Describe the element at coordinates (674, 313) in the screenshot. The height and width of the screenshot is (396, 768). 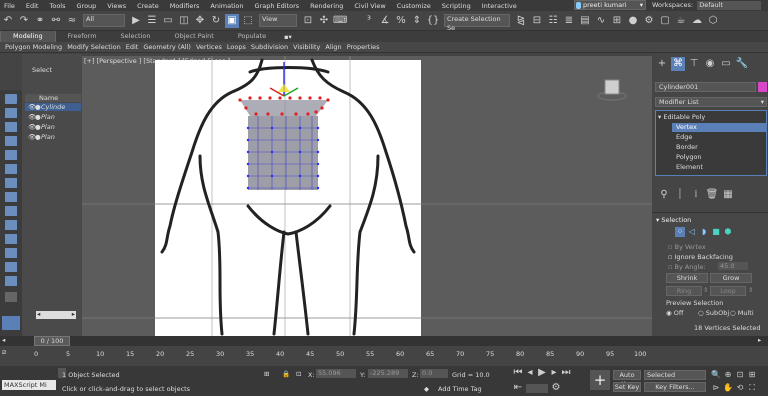
I see `preview-off-radio: ◉ Off` at that location.